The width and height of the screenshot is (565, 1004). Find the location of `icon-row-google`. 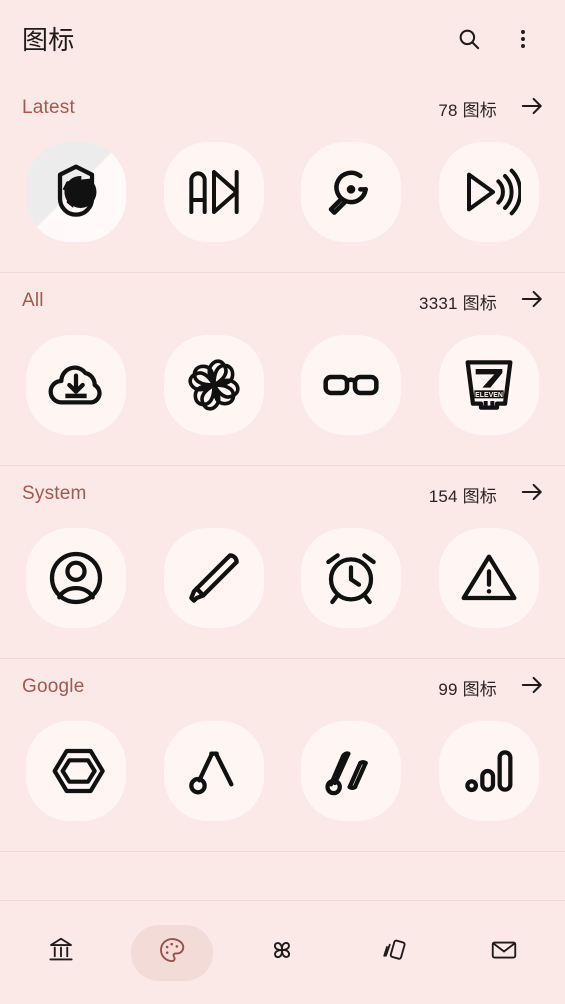

icon-row-google is located at coordinates (282, 782).